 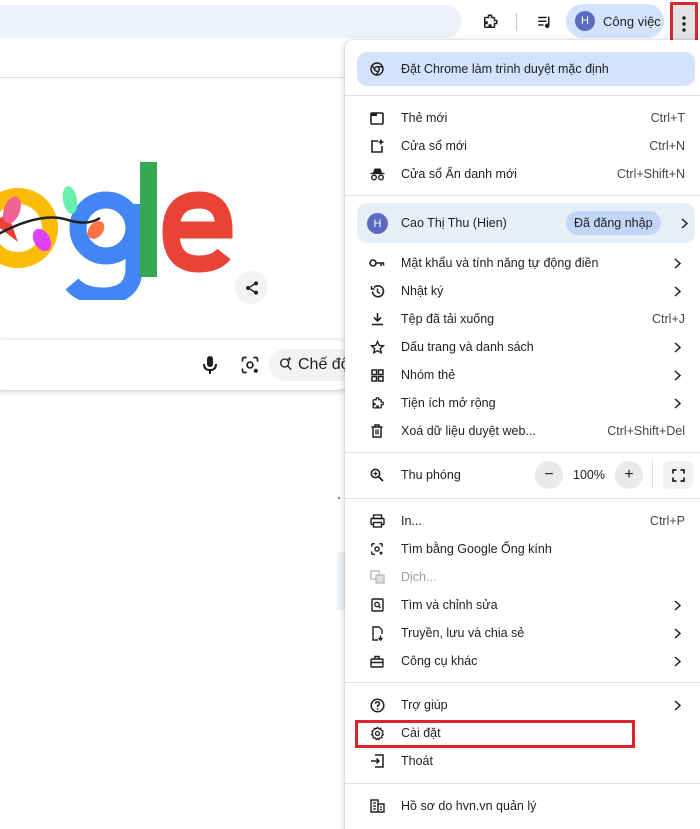 I want to click on find-edit-item: Tìm và chỉnh sửa, so click(x=522, y=605).